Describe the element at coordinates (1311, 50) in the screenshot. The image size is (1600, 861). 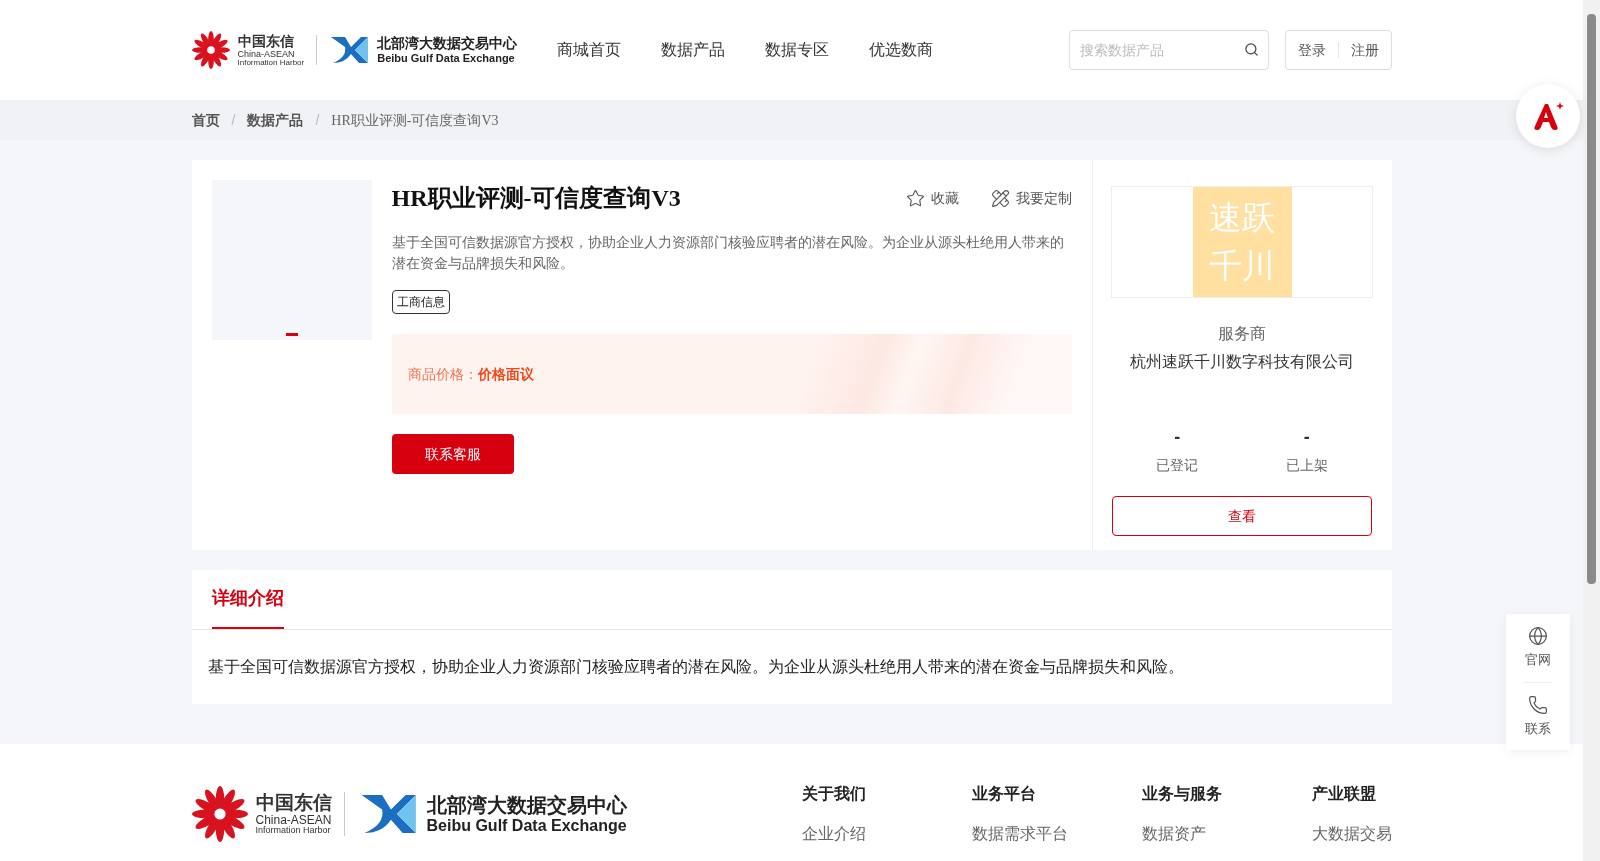
I see `login-link: 登录` at that location.